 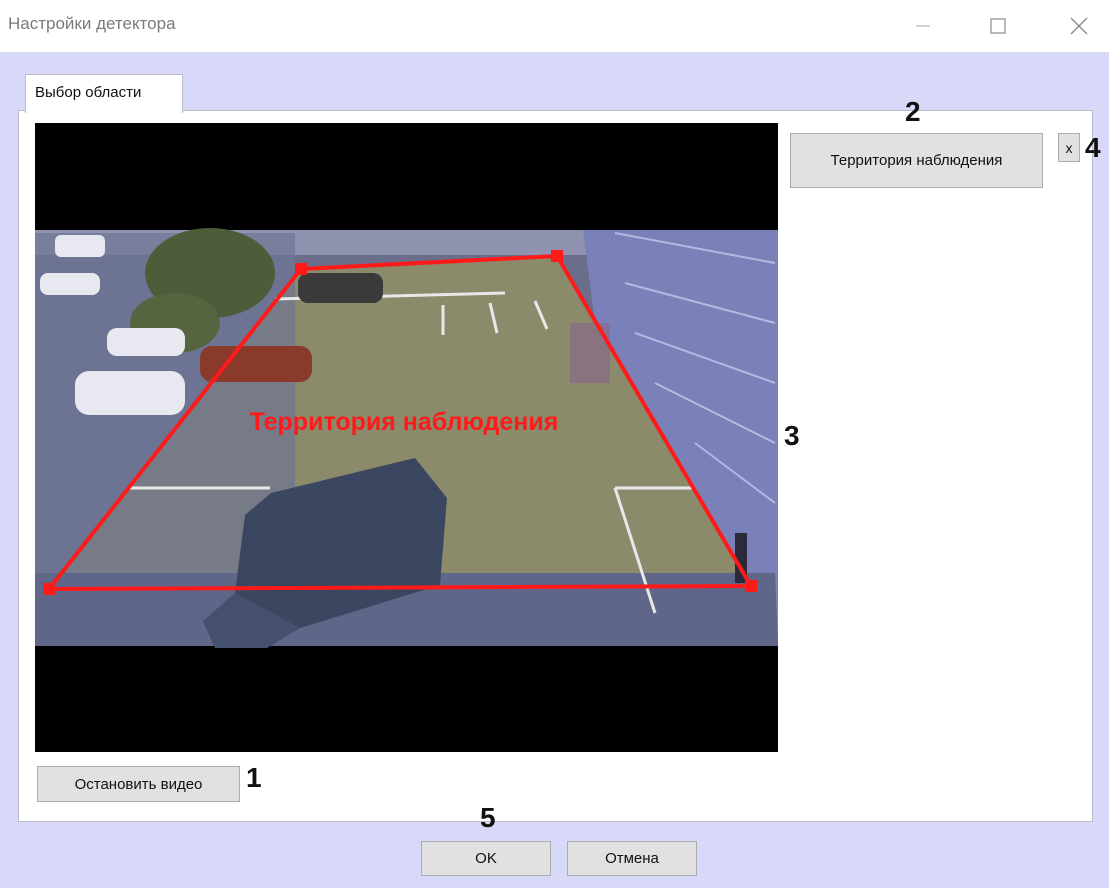 What do you see at coordinates (488, 817) in the screenshot?
I see `callout-5: 5` at bounding box center [488, 817].